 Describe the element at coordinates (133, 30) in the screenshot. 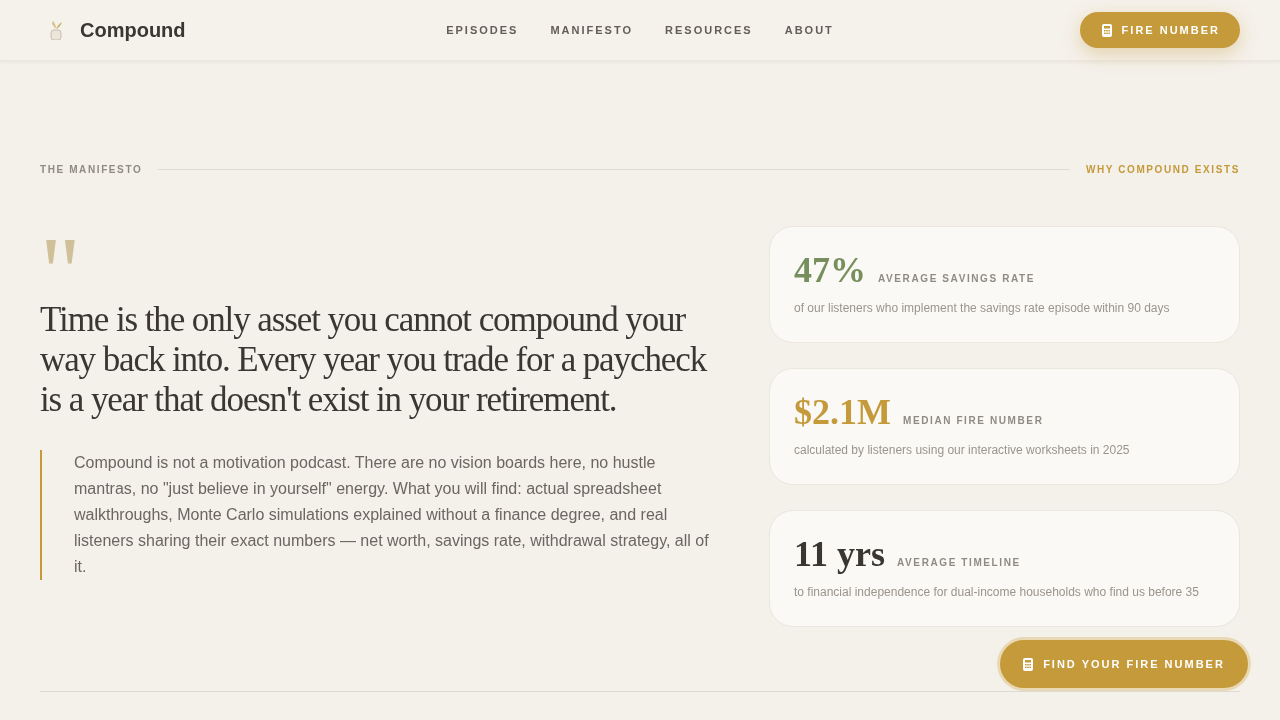

I see `brand-name: Compound` at that location.